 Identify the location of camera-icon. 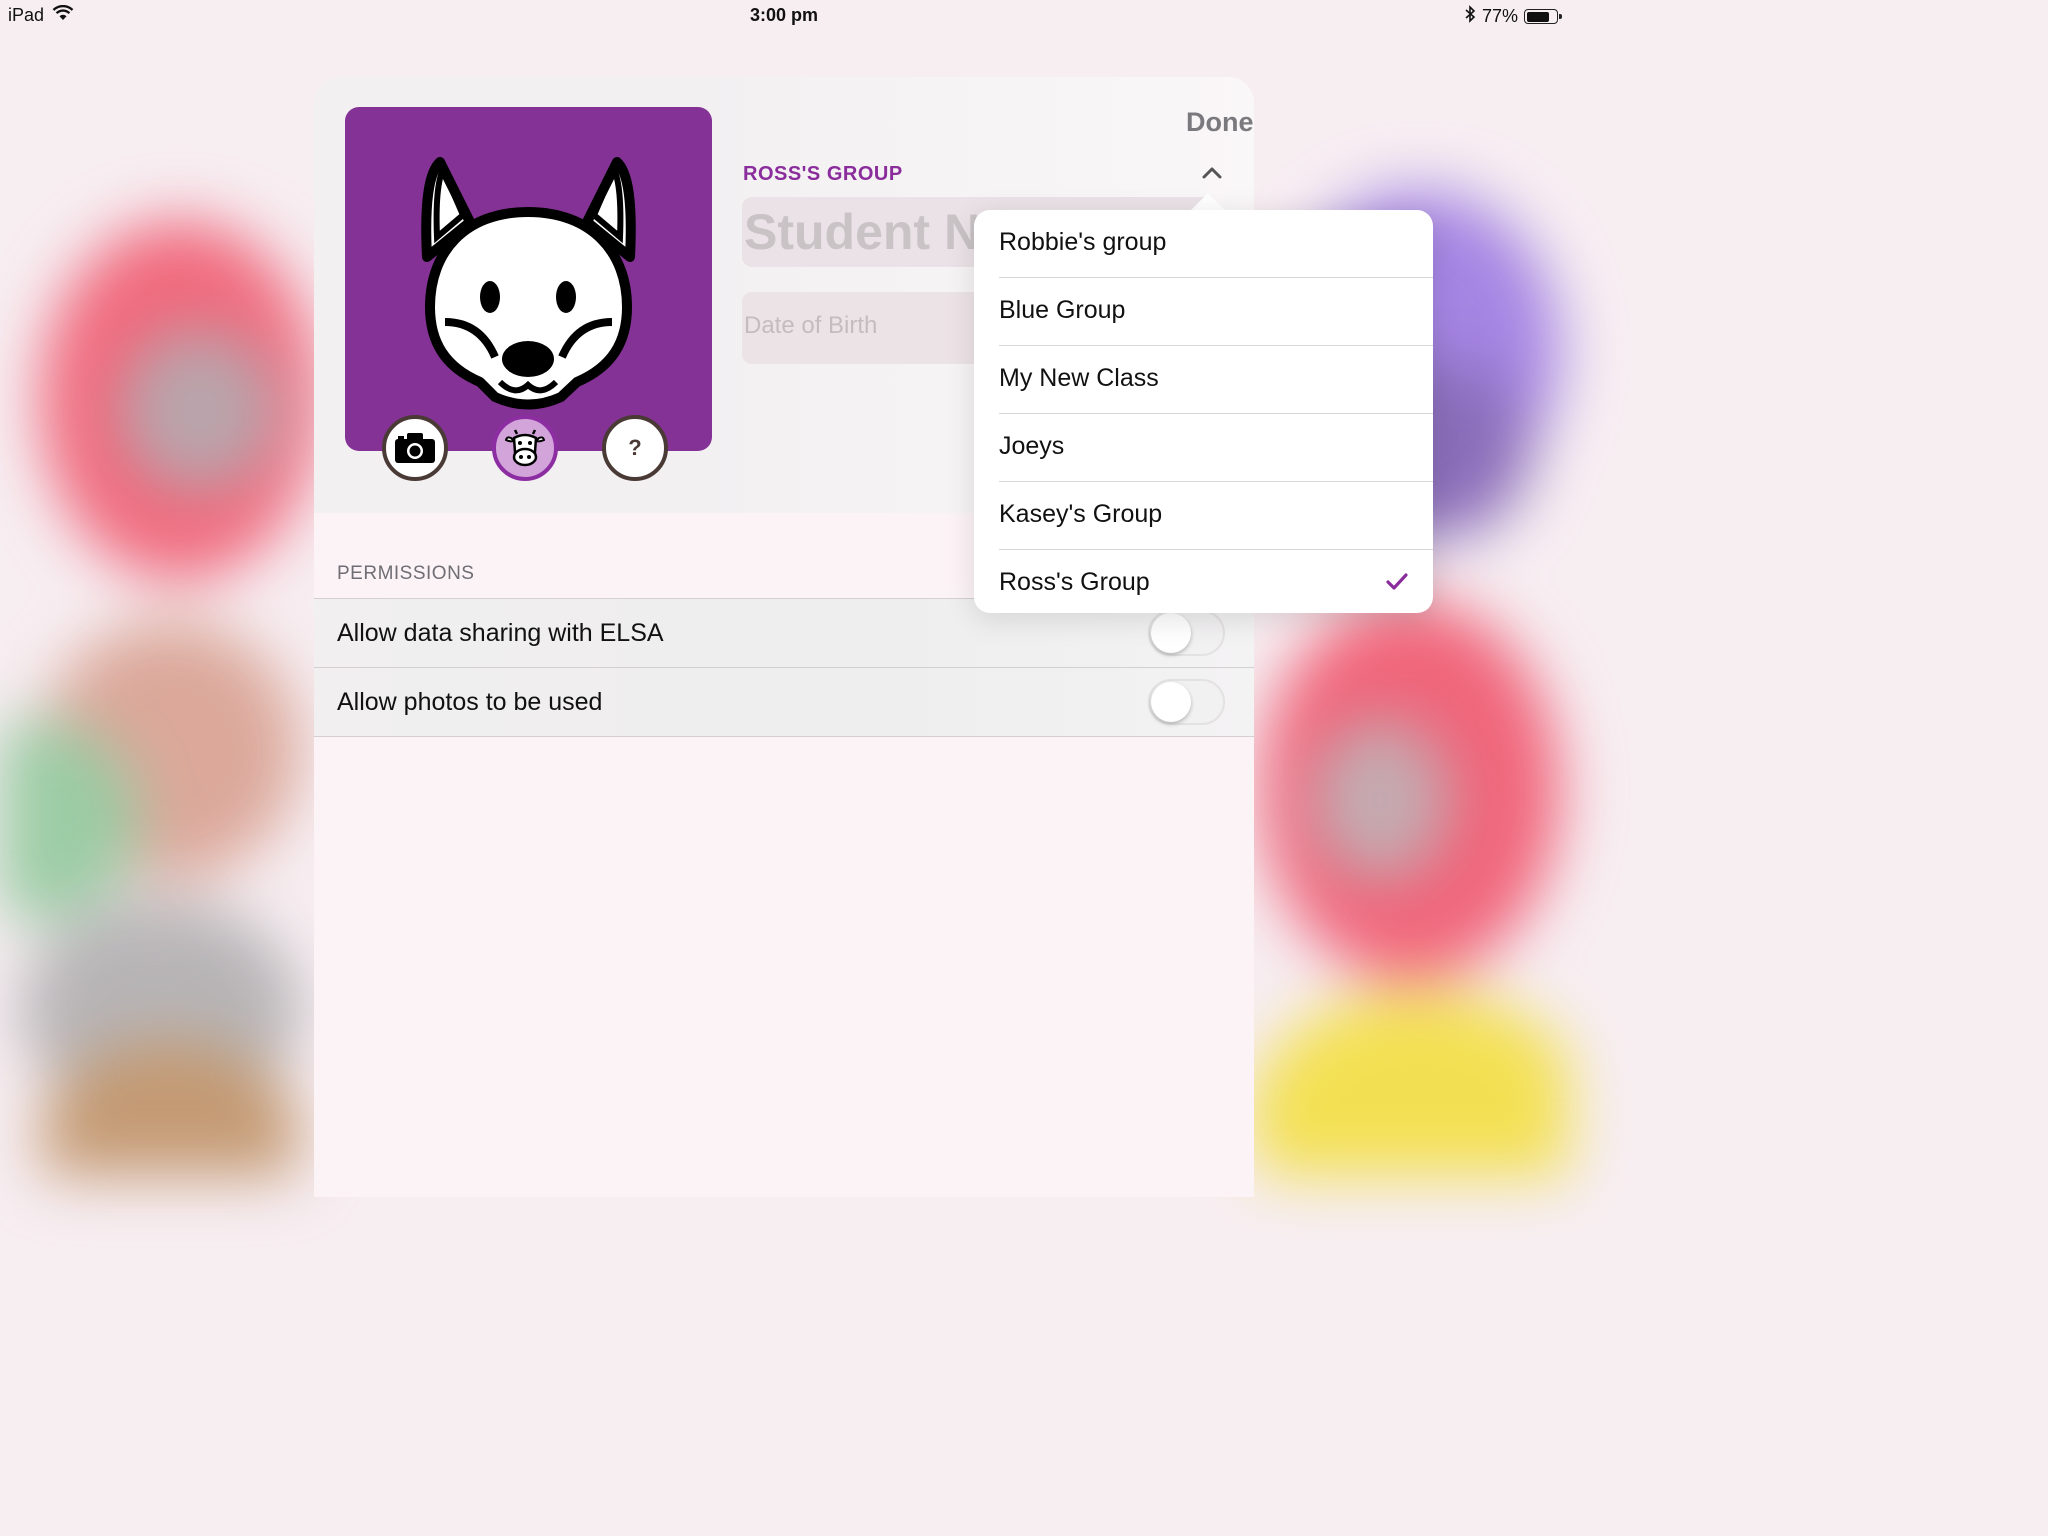
(415, 448).